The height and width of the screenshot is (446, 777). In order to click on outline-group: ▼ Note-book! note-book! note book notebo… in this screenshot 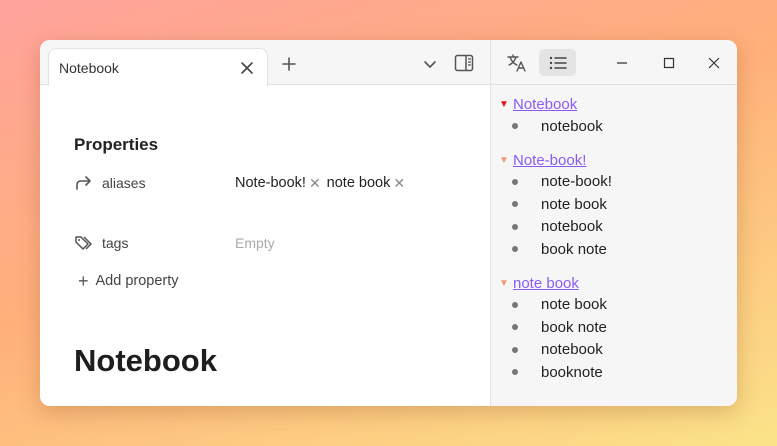, I will do `click(615, 205)`.